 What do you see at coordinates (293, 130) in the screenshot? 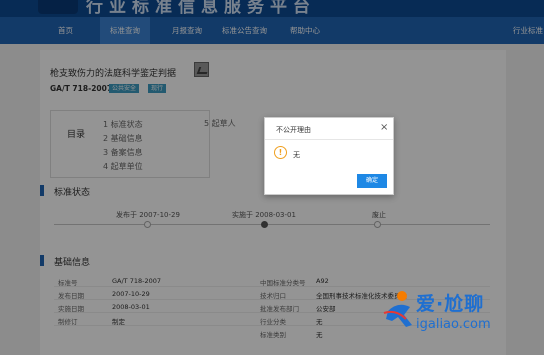
I see `dialog-title: 不公开理由` at bounding box center [293, 130].